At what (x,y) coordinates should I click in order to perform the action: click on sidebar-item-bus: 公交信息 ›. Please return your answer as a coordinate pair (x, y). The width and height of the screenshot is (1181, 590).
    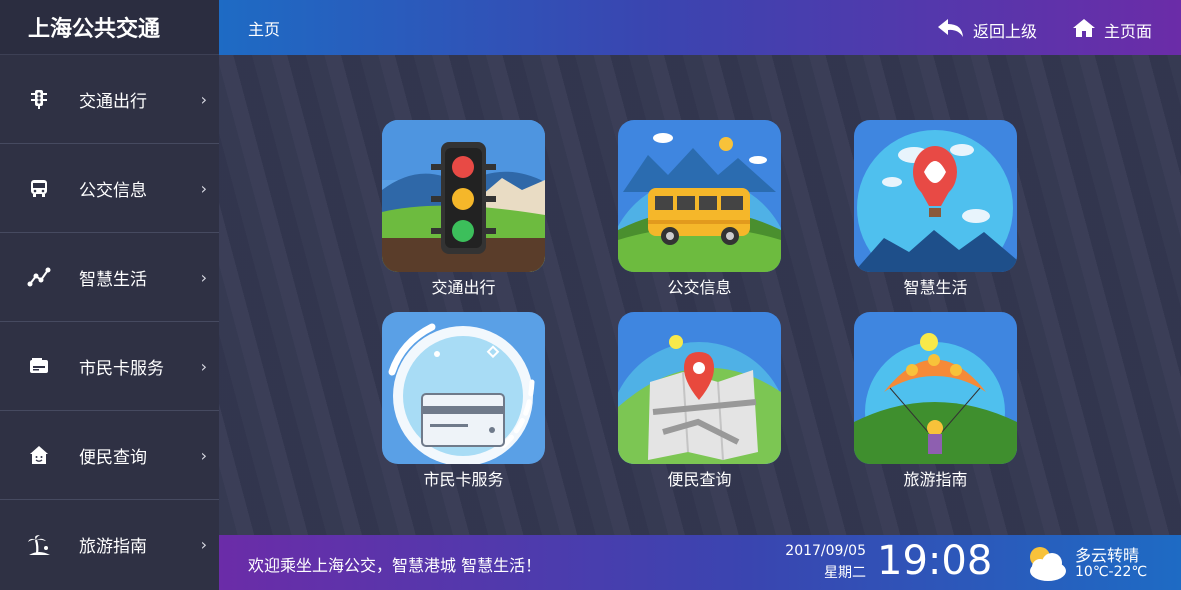
    Looking at the image, I should click on (109, 188).